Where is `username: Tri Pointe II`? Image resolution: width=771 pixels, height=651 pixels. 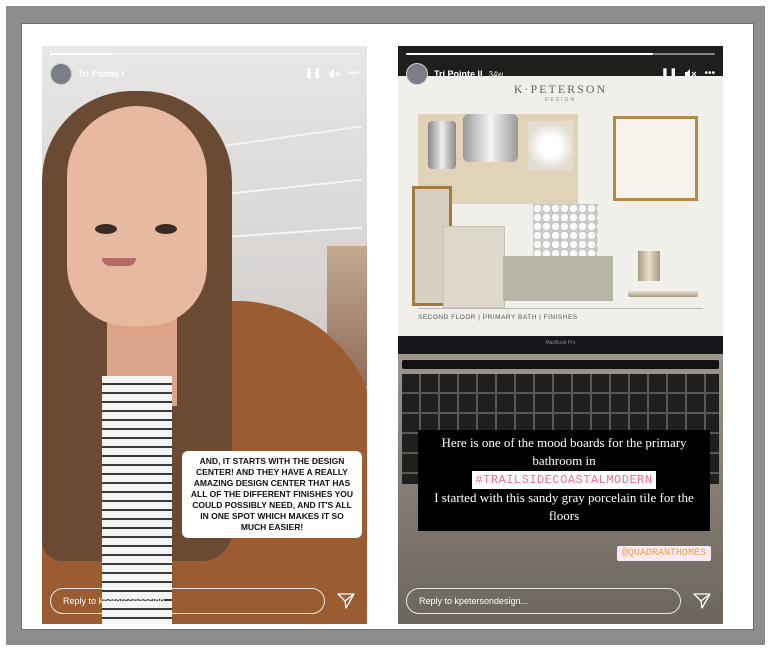
username: Tri Pointe II is located at coordinates (458, 74).